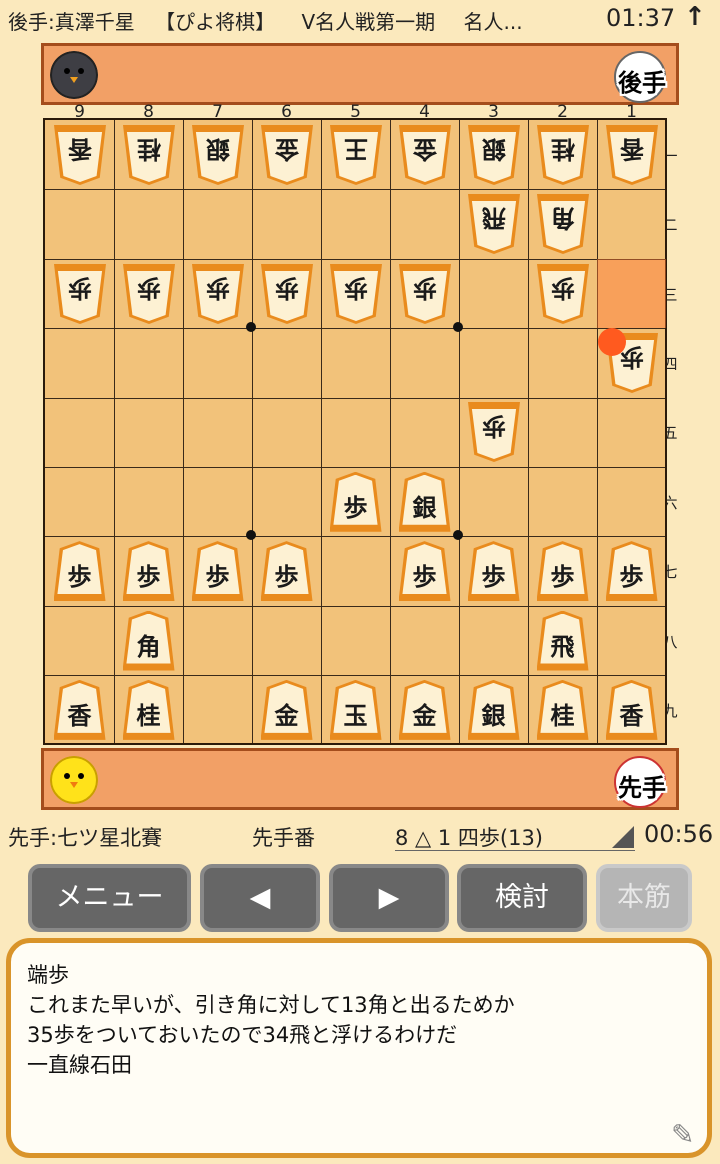 The image size is (720, 1164). Describe the element at coordinates (271, 1005) in the screenshot. I see `comment-line: これまた早いが、引き角に対して13角と出るためか` at that location.